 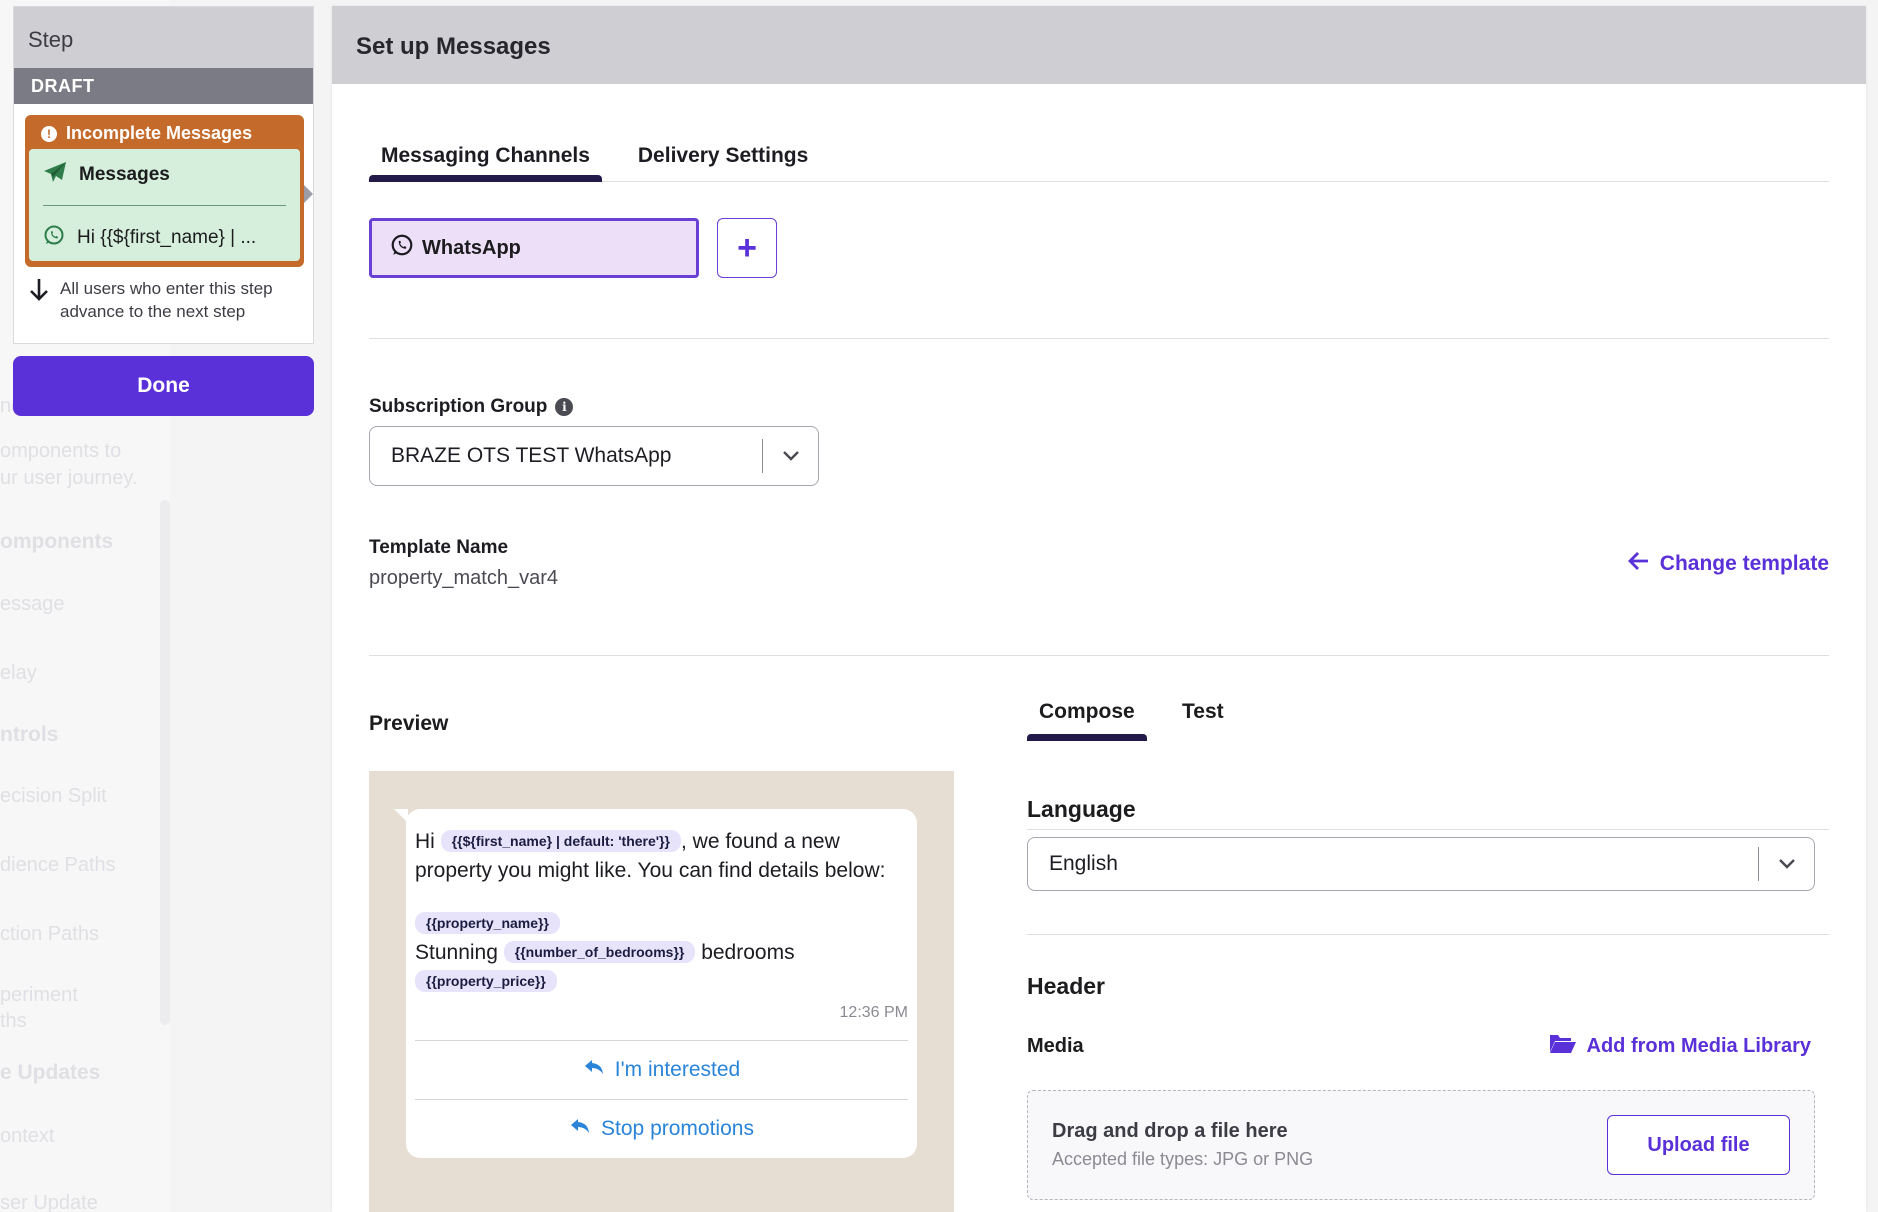 I want to click on add-channel-button: +, so click(x=747, y=248).